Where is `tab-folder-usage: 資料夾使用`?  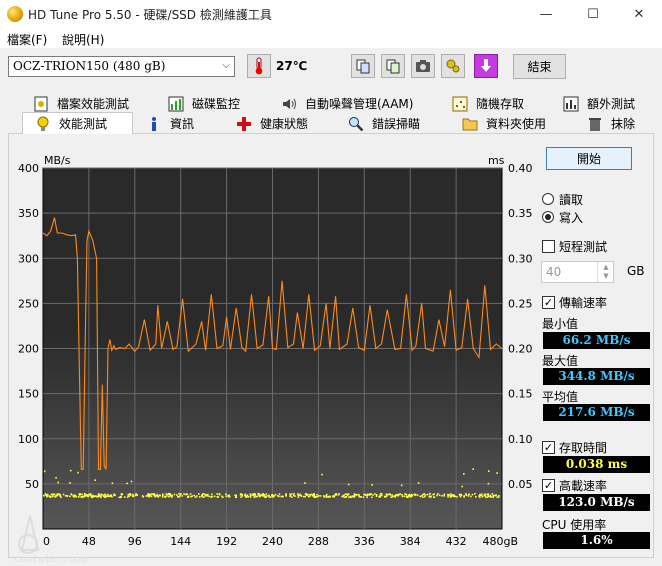 tab-folder-usage: 資料夾使用 is located at coordinates (504, 123).